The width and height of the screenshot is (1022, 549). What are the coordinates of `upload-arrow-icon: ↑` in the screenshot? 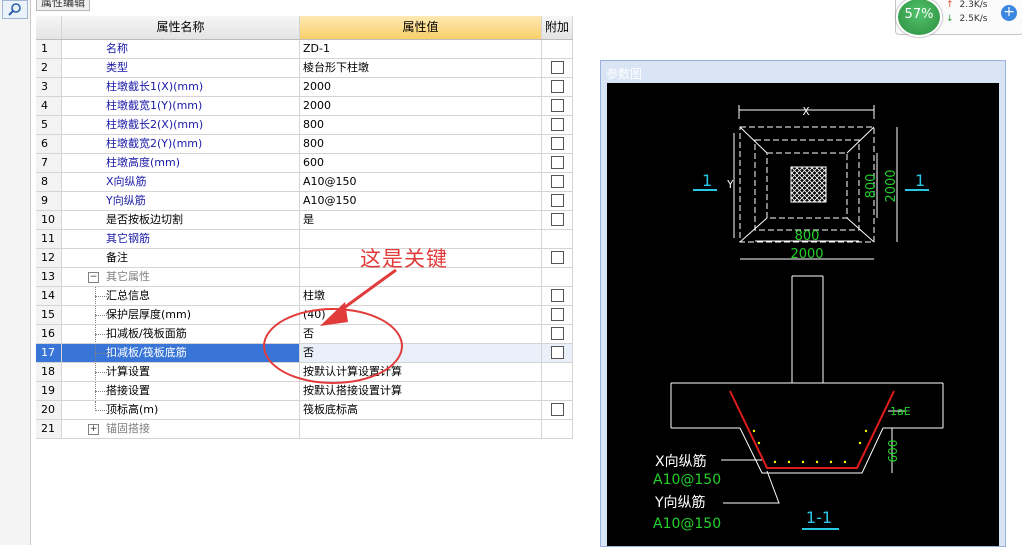 It's located at (950, 5).